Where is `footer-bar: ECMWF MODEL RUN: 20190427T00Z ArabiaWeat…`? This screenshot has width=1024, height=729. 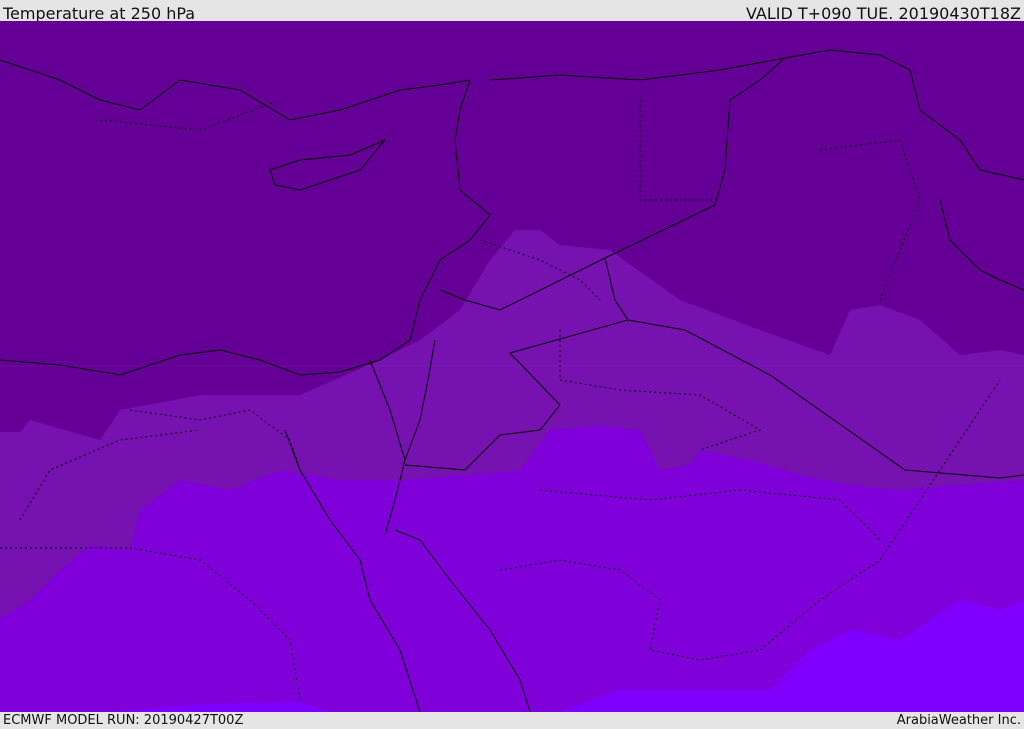 footer-bar: ECMWF MODEL RUN: 20190427T00Z ArabiaWeat… is located at coordinates (512, 720).